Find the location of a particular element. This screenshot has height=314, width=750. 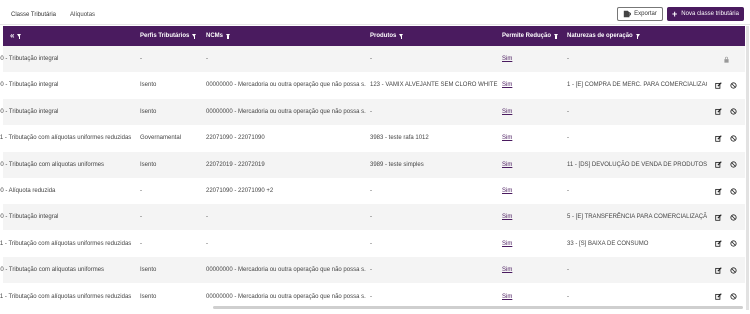

new-classe-button: + Nova classe tributária is located at coordinates (705, 14).